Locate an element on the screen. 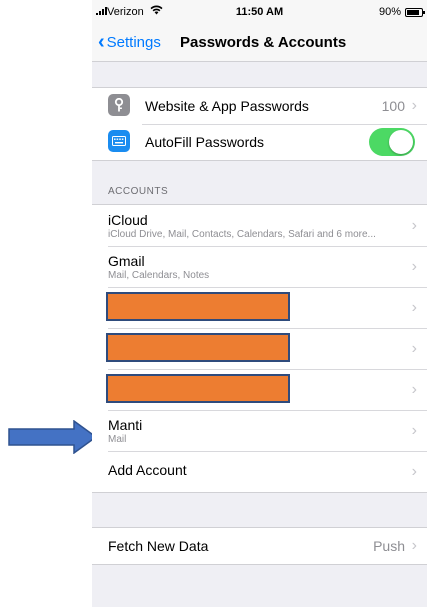 The width and height of the screenshot is (427, 607). add-account-row: Add Account › is located at coordinates (259, 471).